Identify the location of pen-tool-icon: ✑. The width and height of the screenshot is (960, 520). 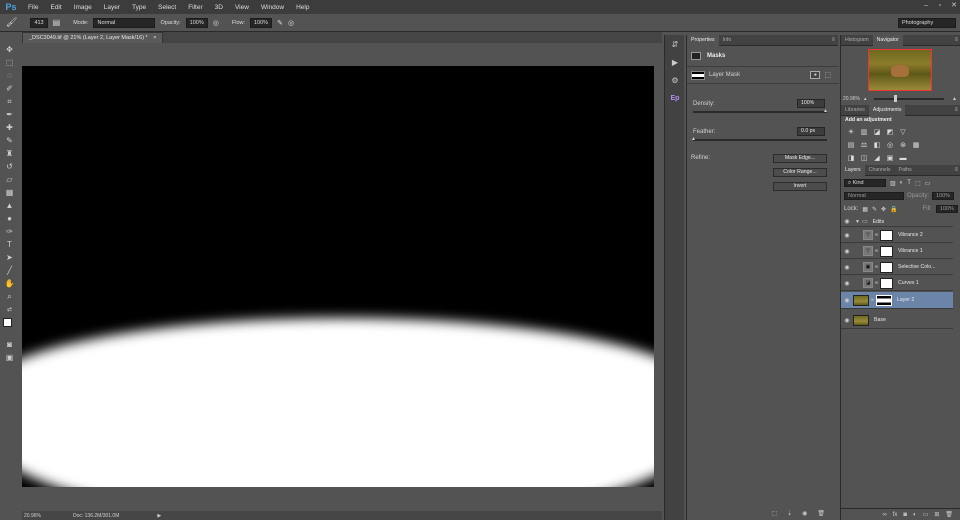
(9, 231).